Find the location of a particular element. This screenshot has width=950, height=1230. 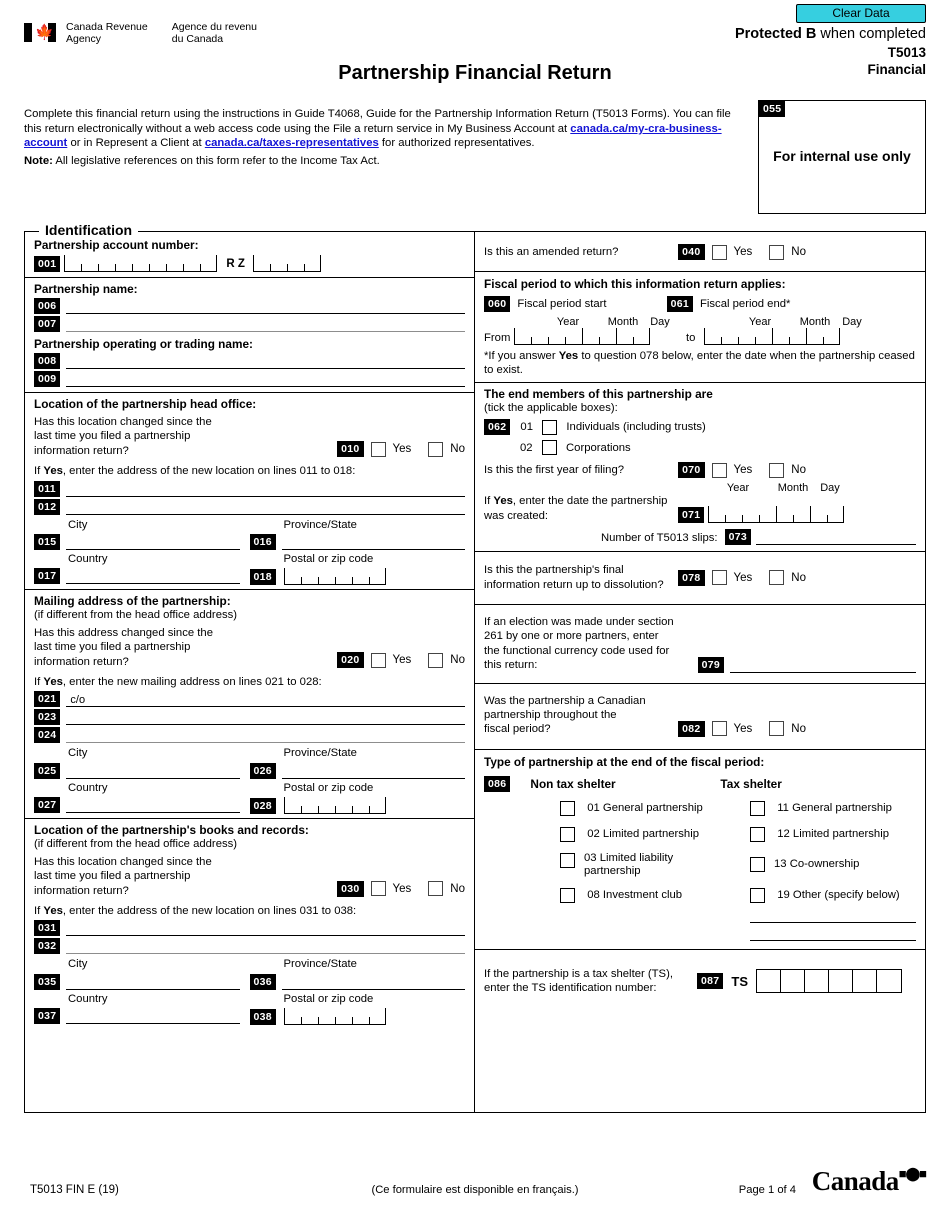

head-office-postal-comb is located at coordinates (334, 577).